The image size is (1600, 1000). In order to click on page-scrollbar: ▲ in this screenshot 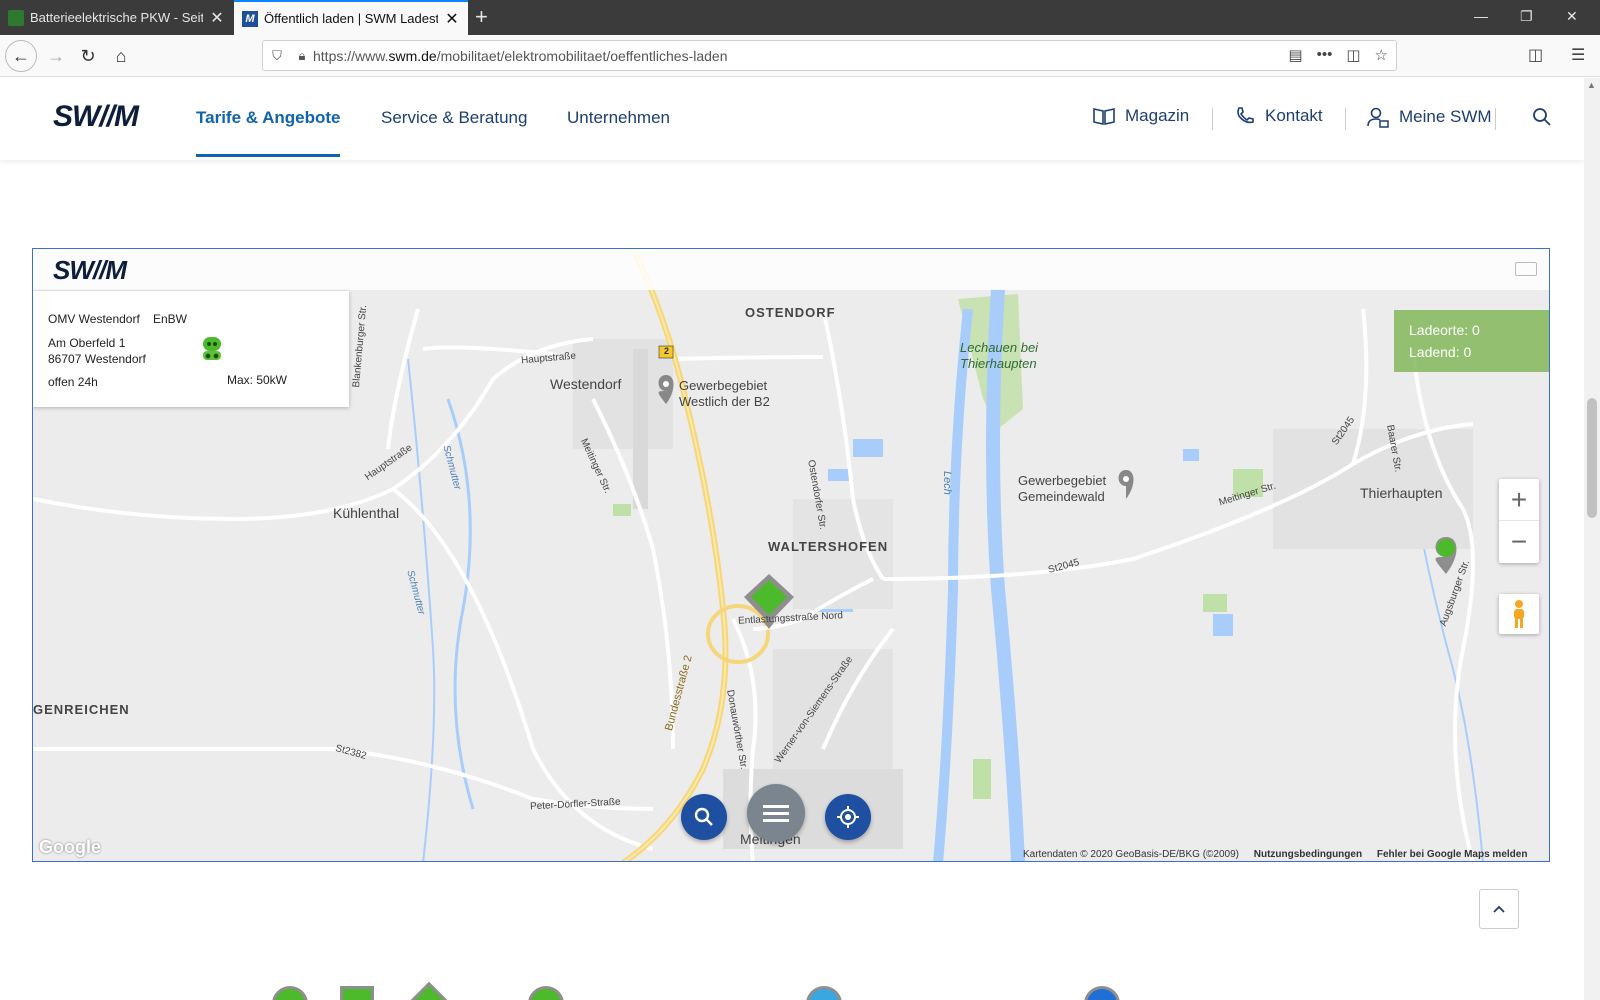, I will do `click(1592, 539)`.